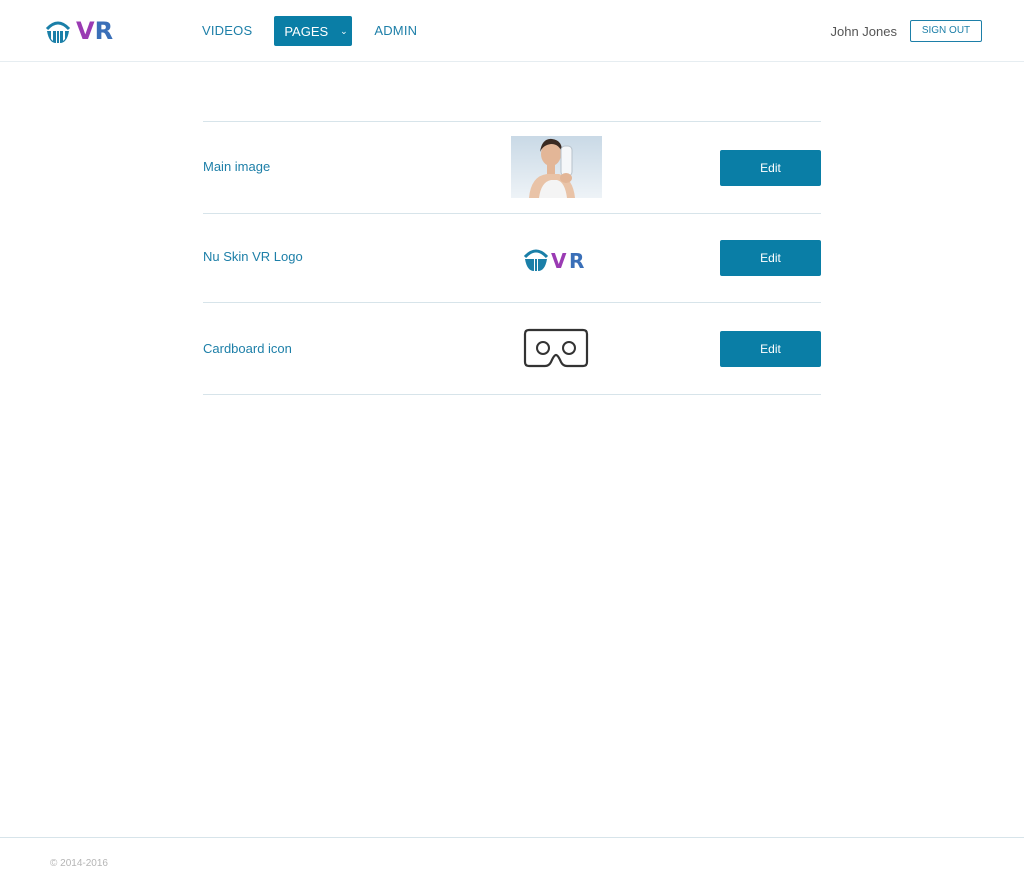 This screenshot has width=1024, height=890. I want to click on row-label: Main image, so click(237, 166).